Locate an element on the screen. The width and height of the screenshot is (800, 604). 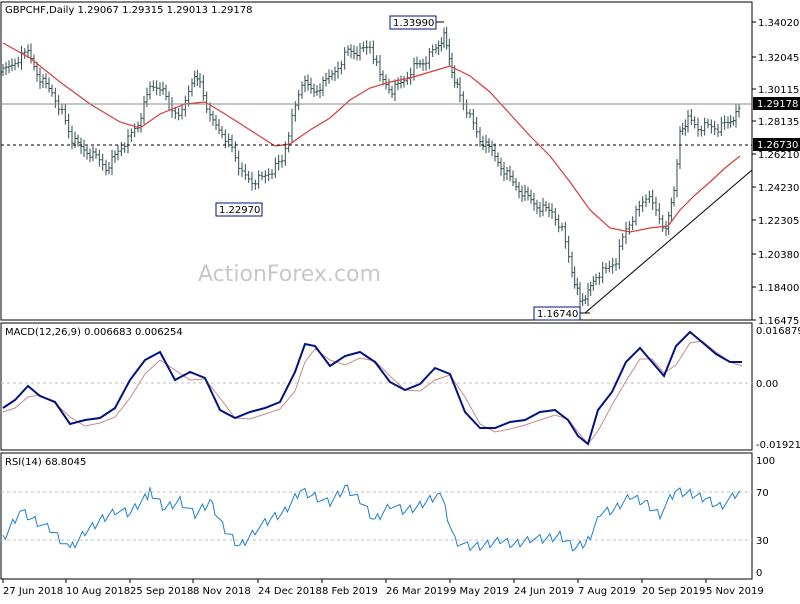
annotation-high: 1.33990 is located at coordinates (416, 22).